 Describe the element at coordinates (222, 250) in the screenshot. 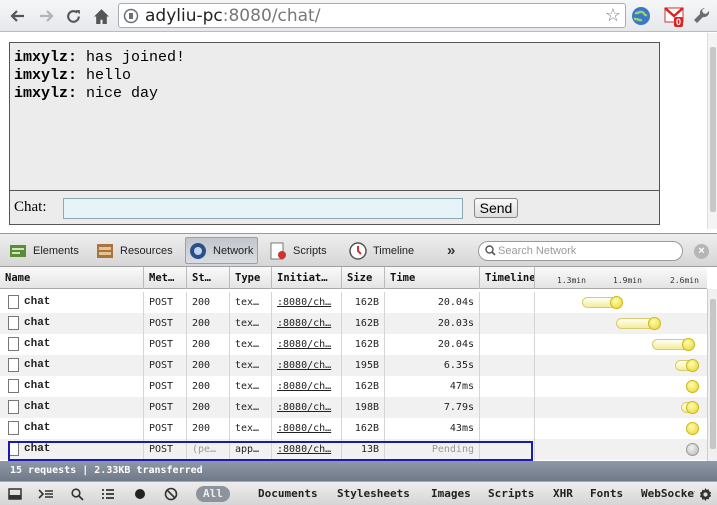

I see `tab-network: Network` at that location.